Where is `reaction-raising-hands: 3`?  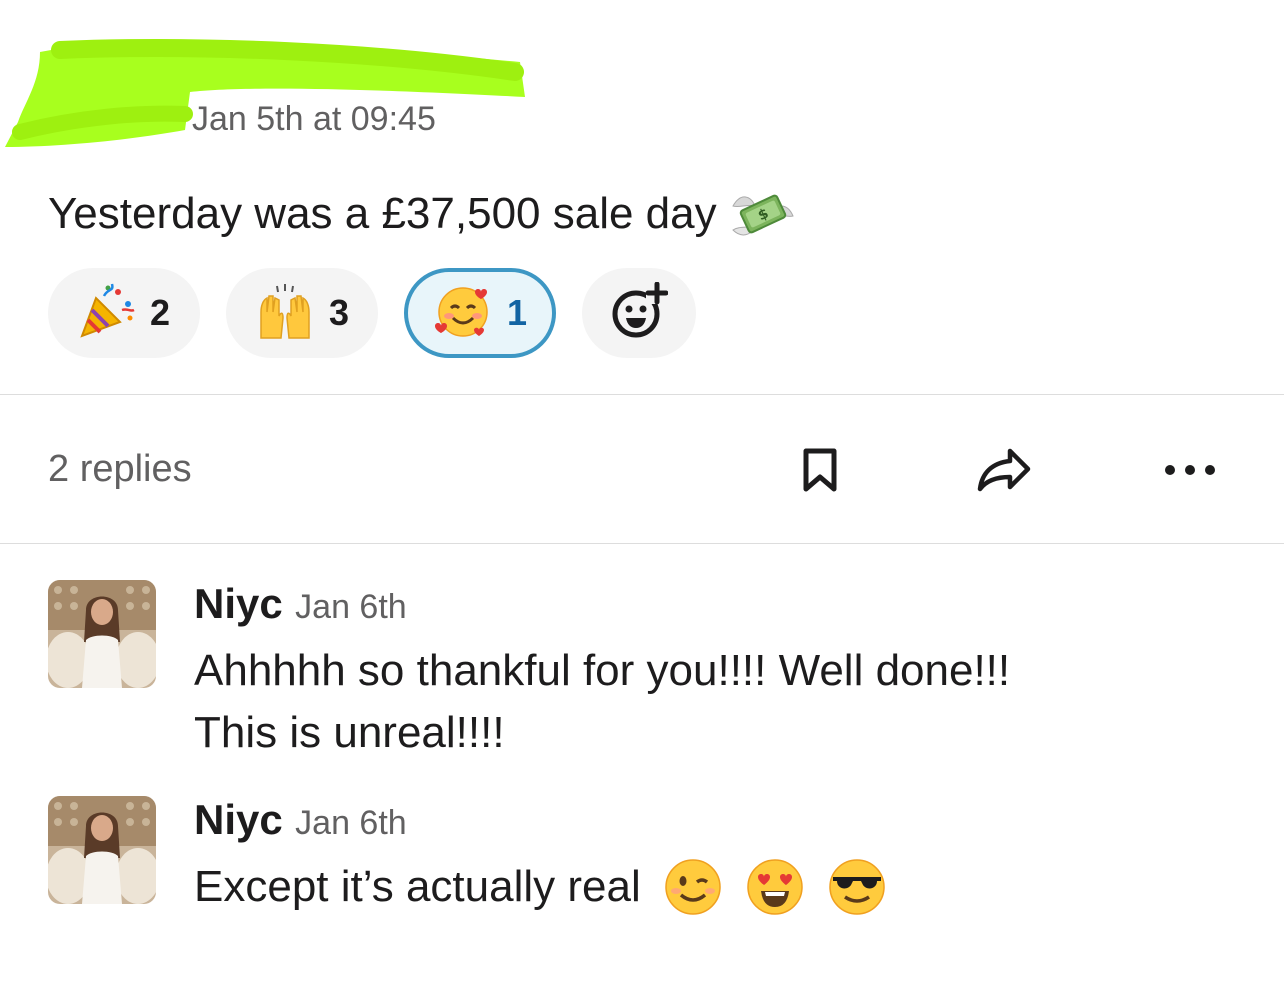 reaction-raising-hands: 3 is located at coordinates (302, 313).